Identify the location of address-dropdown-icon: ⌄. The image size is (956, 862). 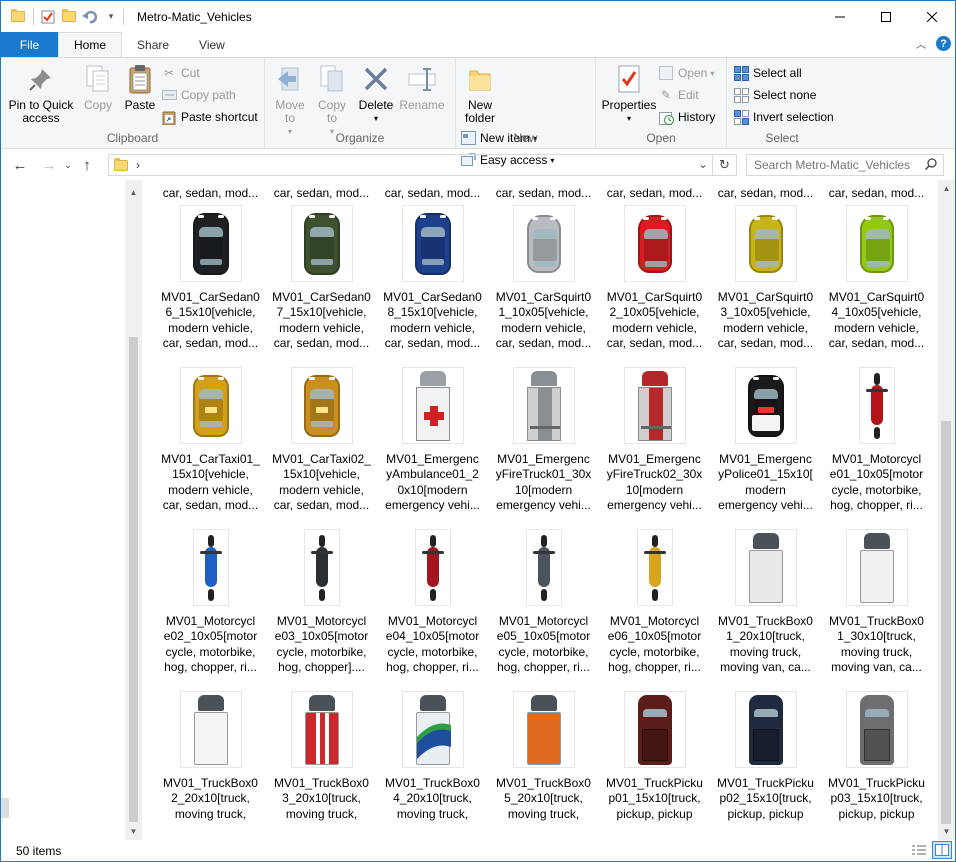
(703, 164).